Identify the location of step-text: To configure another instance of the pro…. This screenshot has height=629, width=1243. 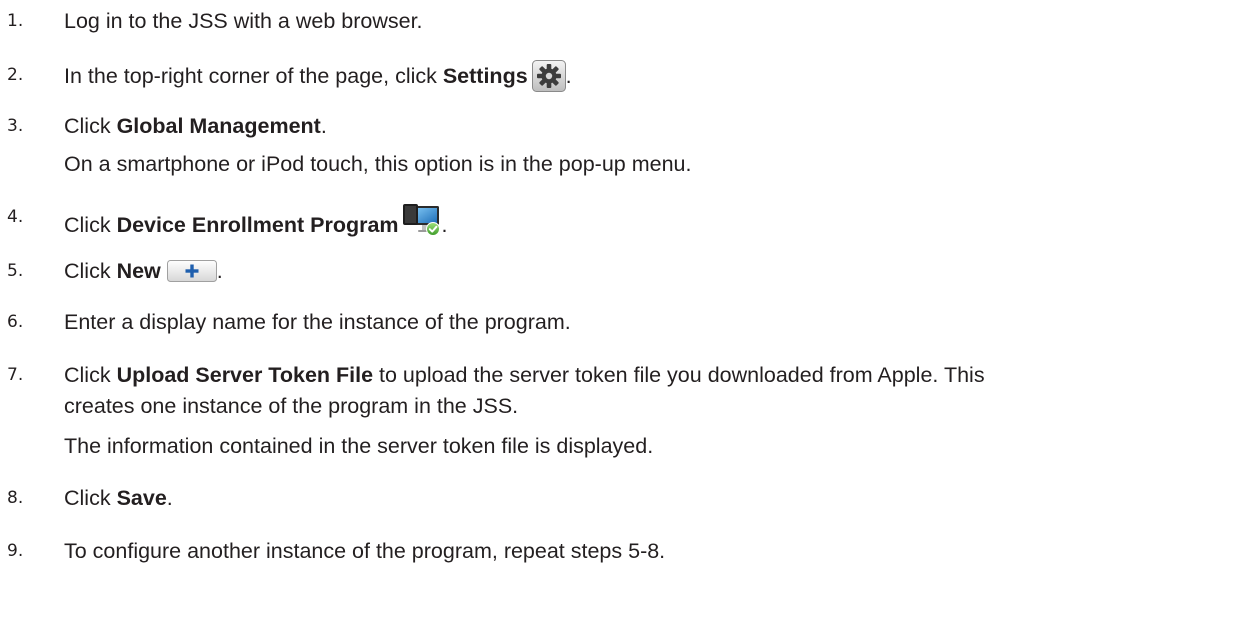
(365, 551).